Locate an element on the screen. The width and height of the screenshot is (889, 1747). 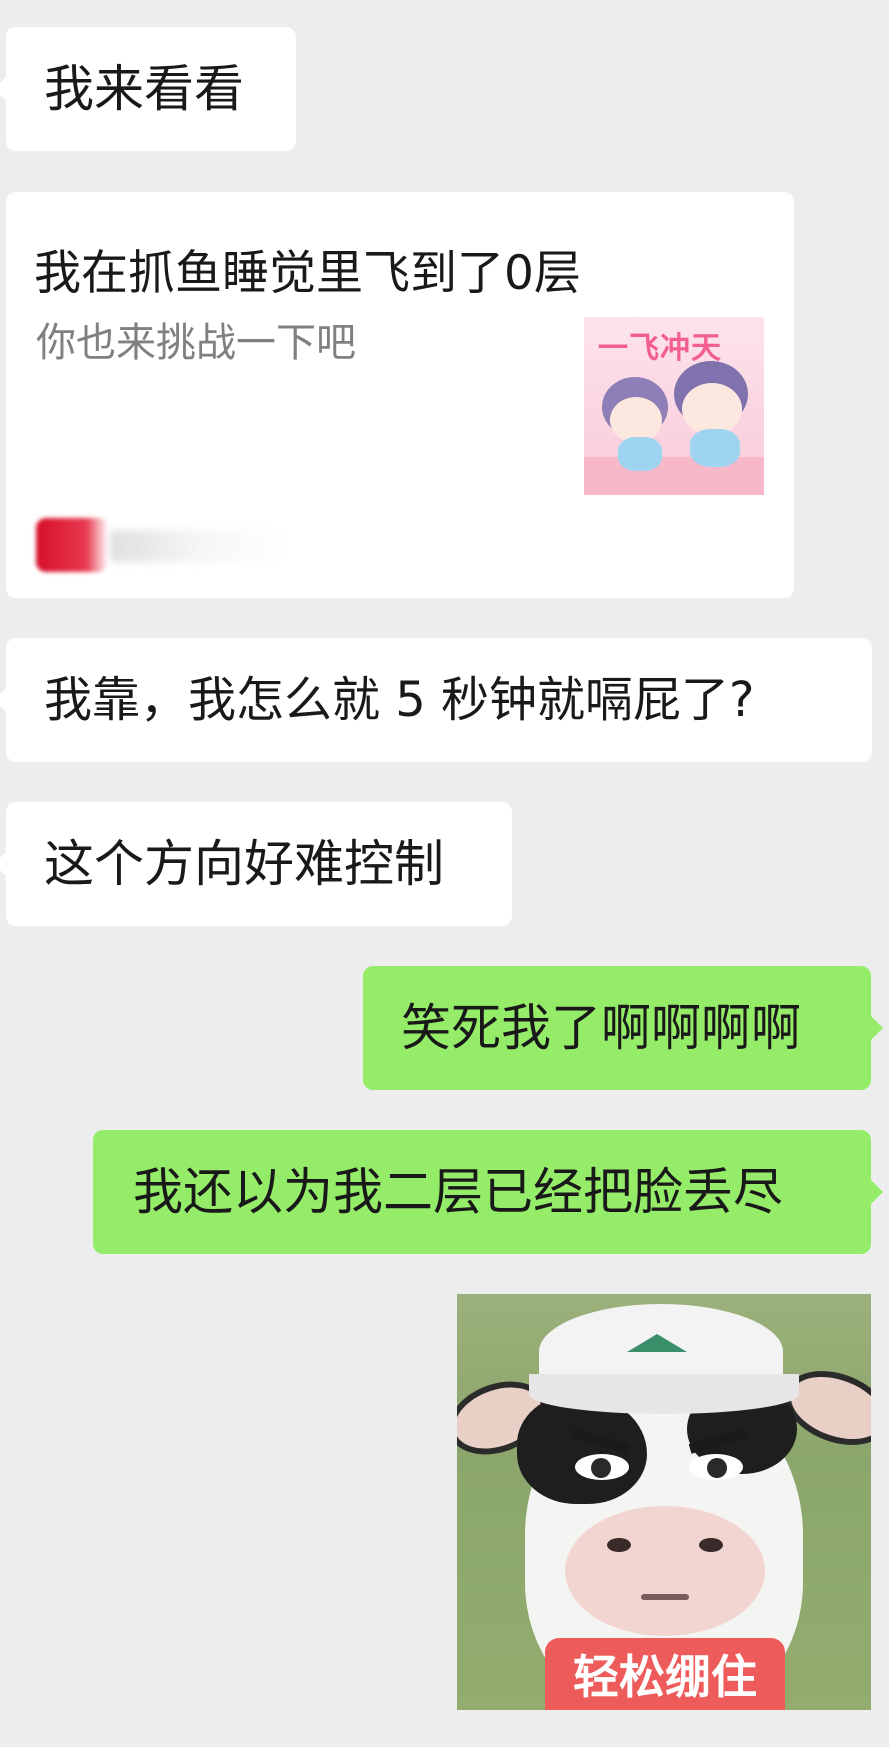
cow-mouth is located at coordinates (665, 1597).